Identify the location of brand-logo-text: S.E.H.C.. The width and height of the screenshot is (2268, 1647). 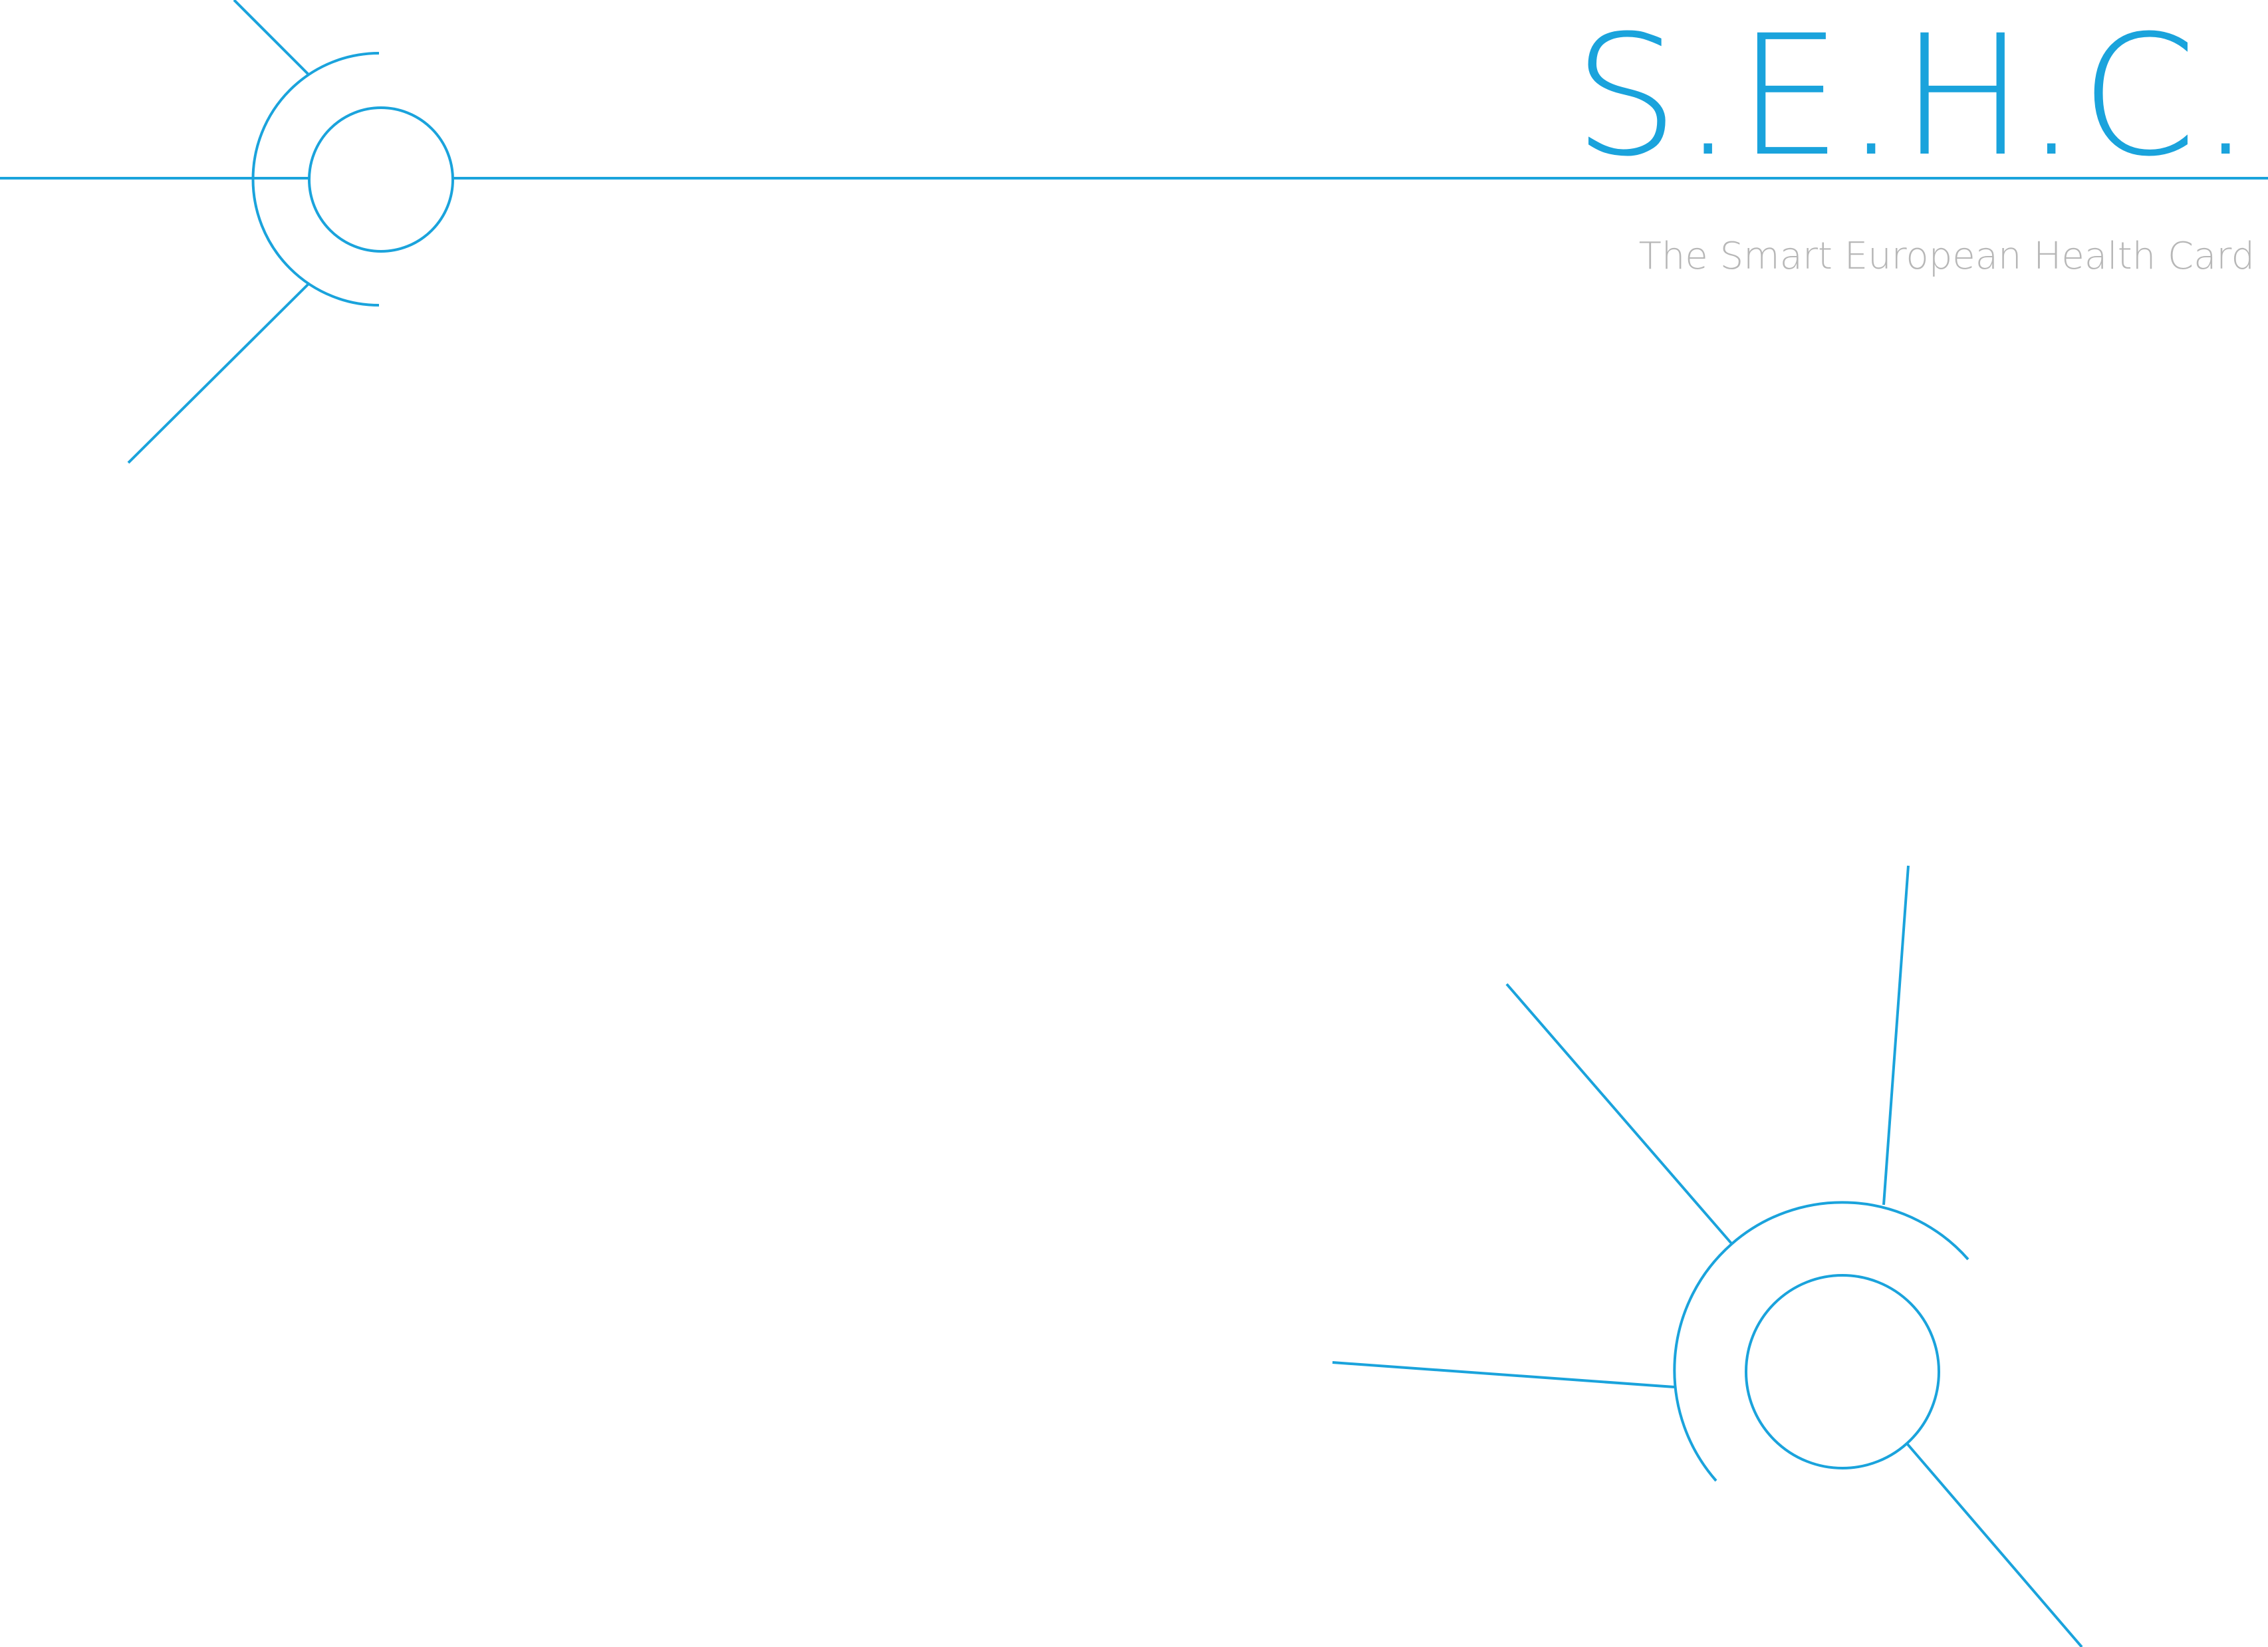
(1914, 96).